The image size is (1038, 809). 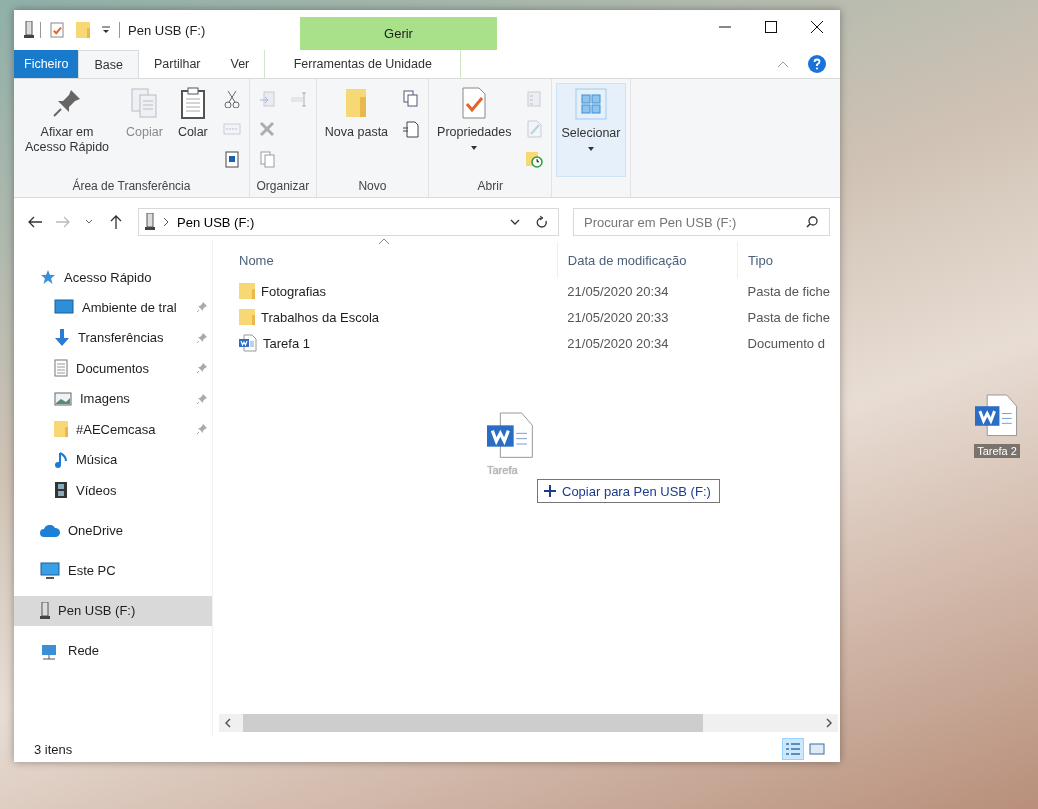 I want to click on file-name: Tarefa 1, so click(x=286, y=343).